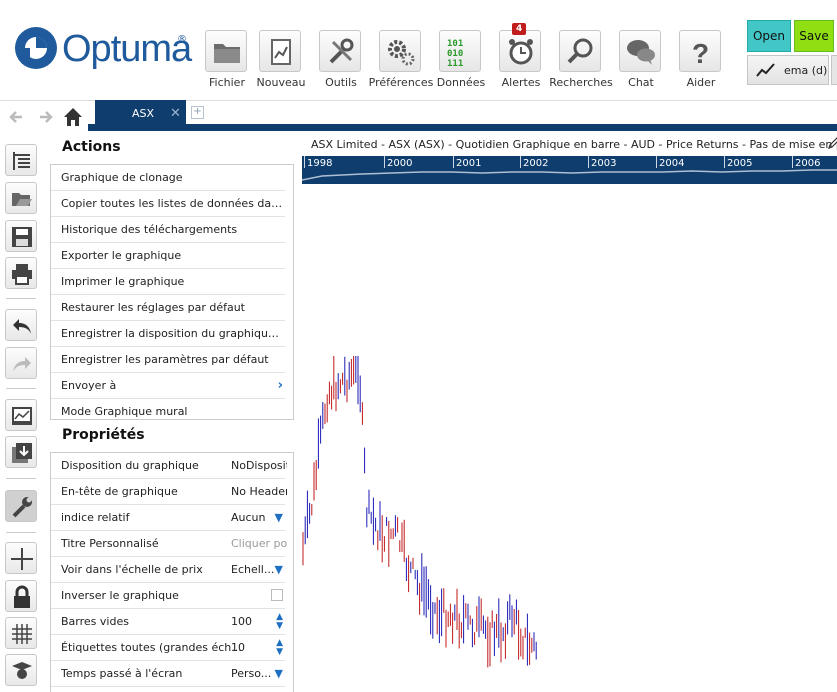  I want to click on save-tool-button, so click(21, 236).